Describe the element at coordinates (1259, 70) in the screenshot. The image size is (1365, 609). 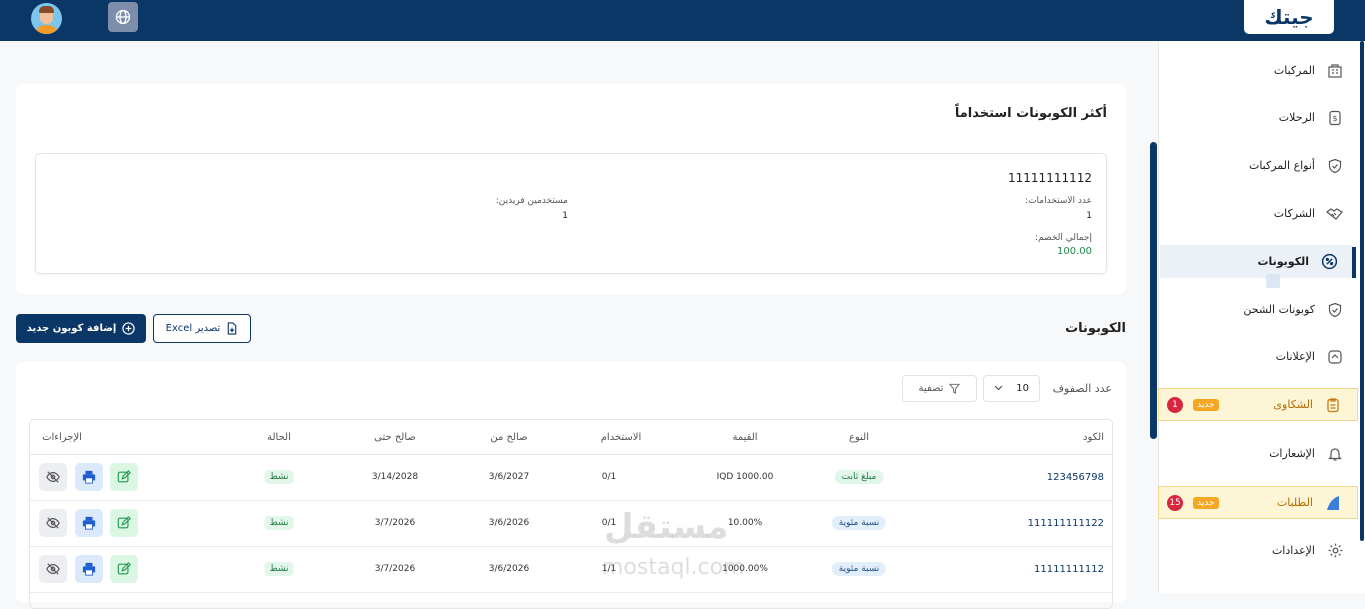
I see `sidebar-item-vehicles: المركبات` at that location.